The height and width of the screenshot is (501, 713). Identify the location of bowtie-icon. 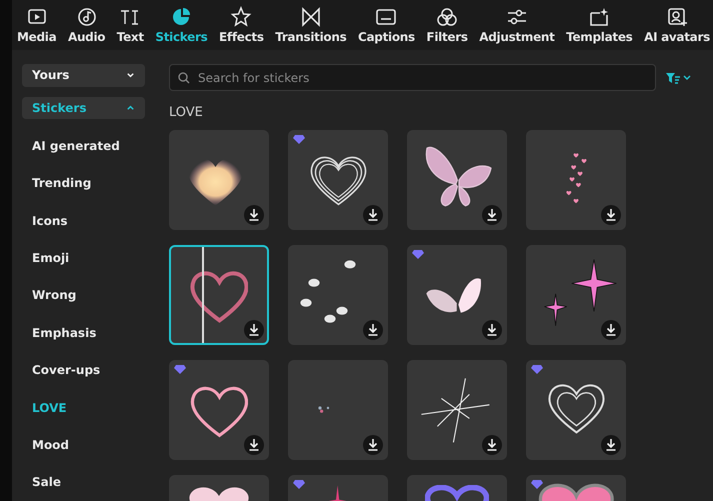
(311, 17).